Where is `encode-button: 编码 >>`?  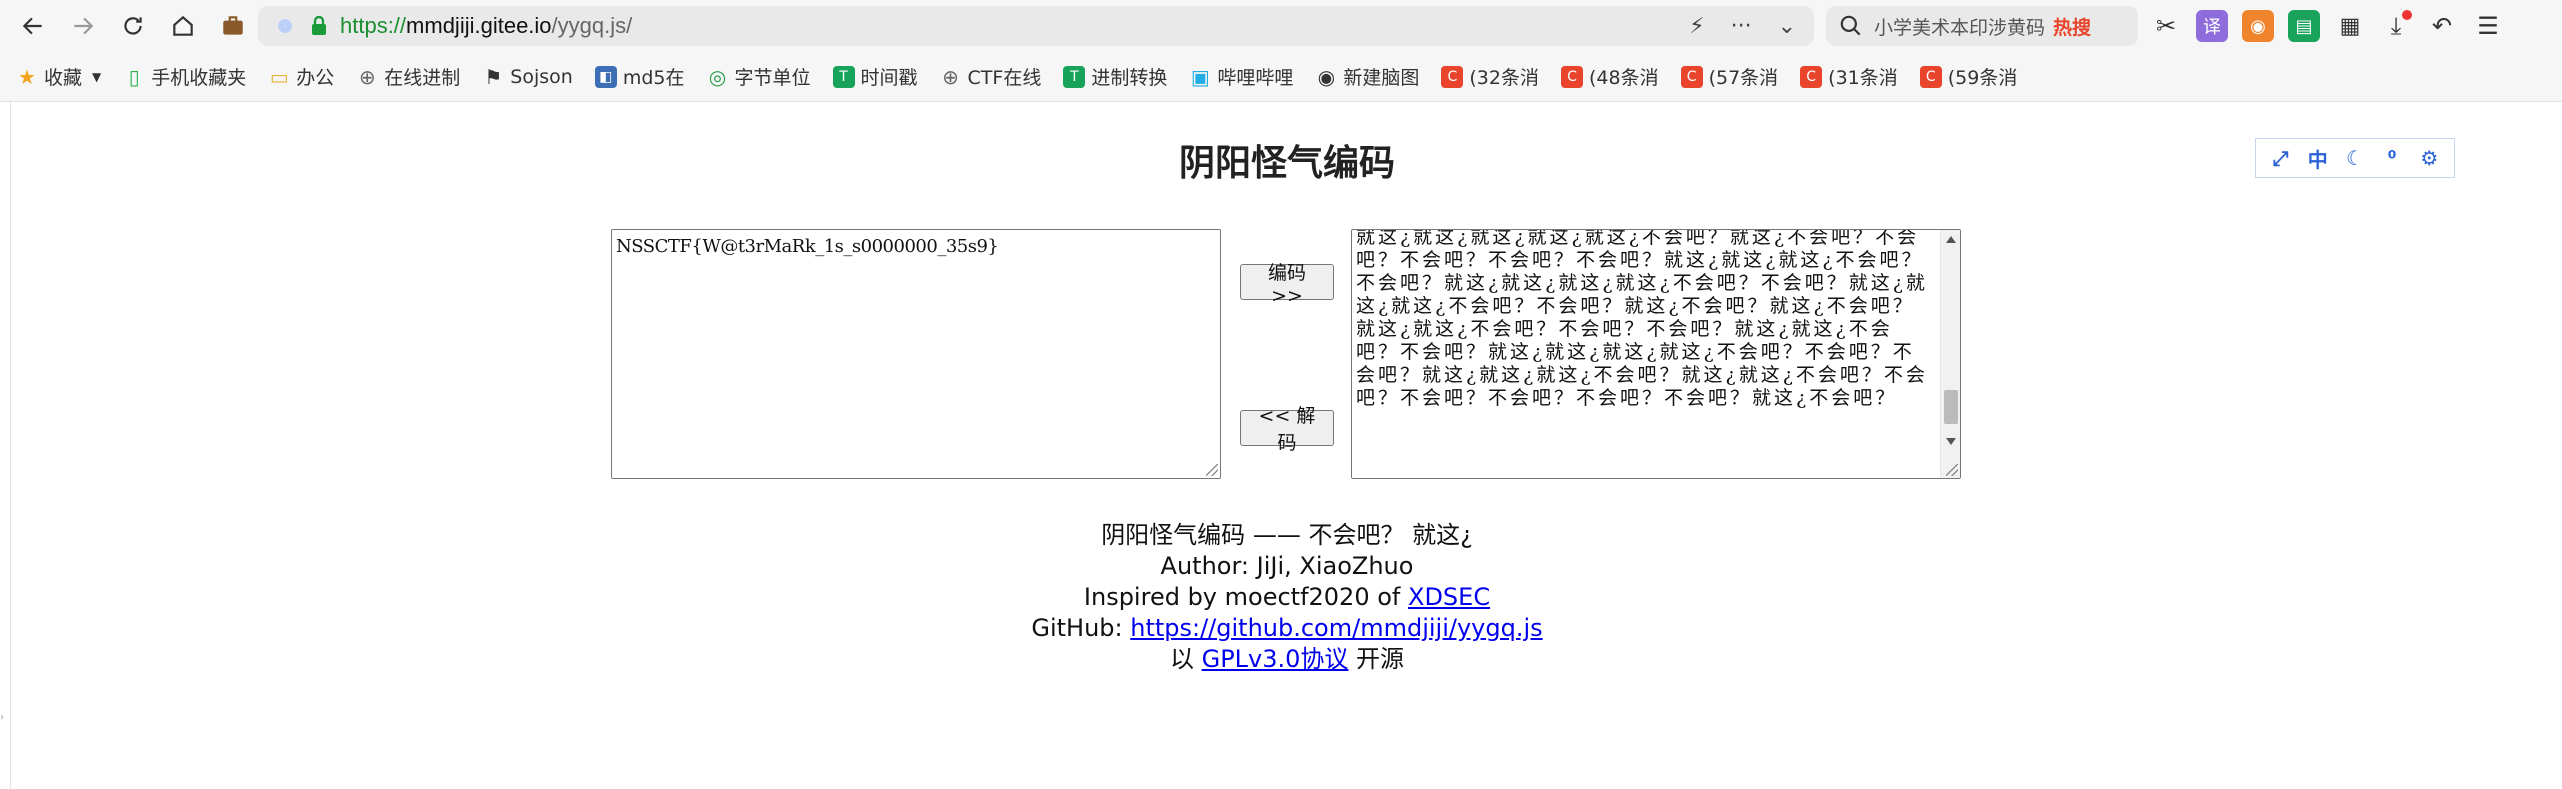
encode-button: 编码 >> is located at coordinates (1287, 284).